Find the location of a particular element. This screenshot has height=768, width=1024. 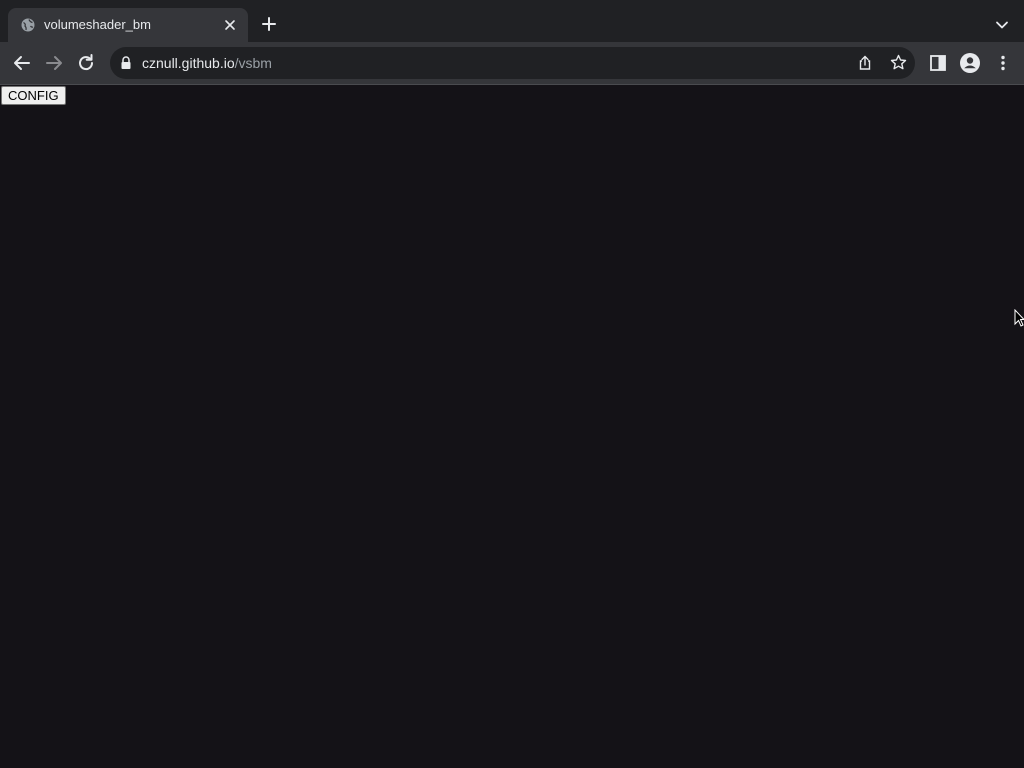

lock-icon is located at coordinates (126, 63).